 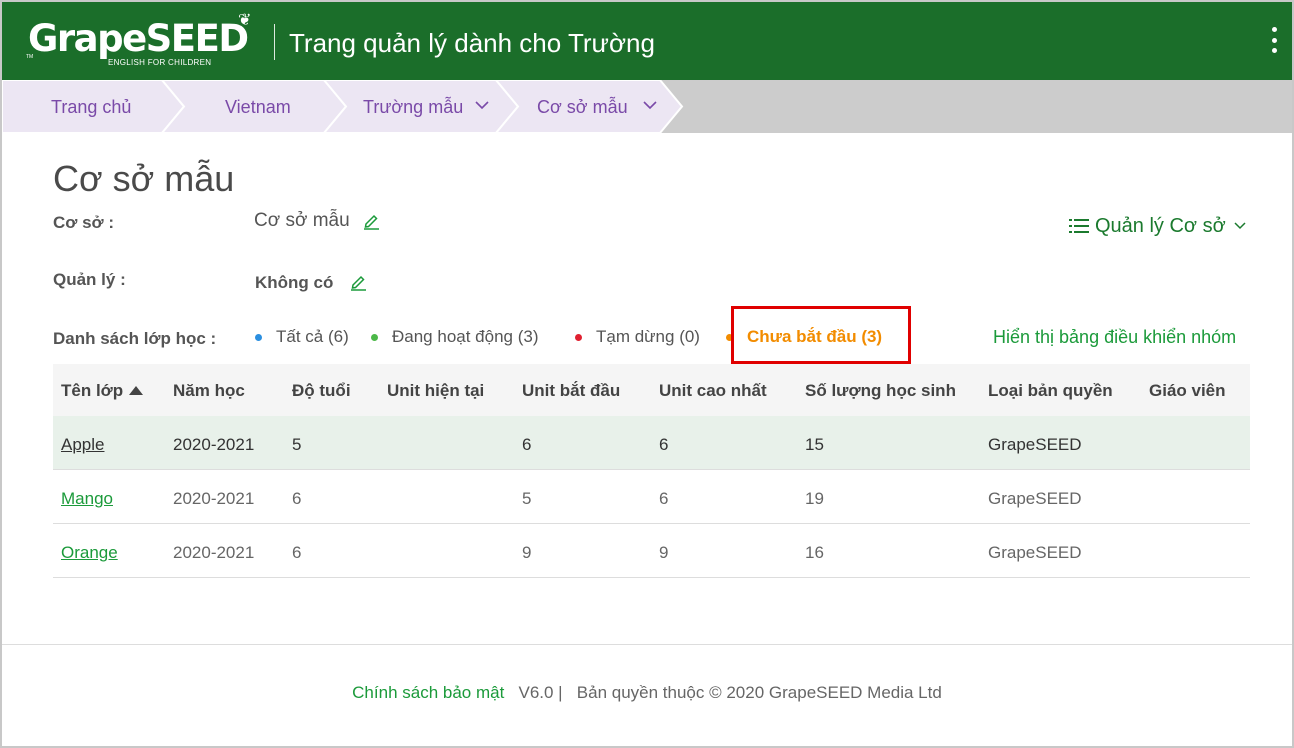 What do you see at coordinates (651, 497) in the screenshot?
I see `table-row: Mango 2020-2021 6 5 6 19 GrapeSEED` at bounding box center [651, 497].